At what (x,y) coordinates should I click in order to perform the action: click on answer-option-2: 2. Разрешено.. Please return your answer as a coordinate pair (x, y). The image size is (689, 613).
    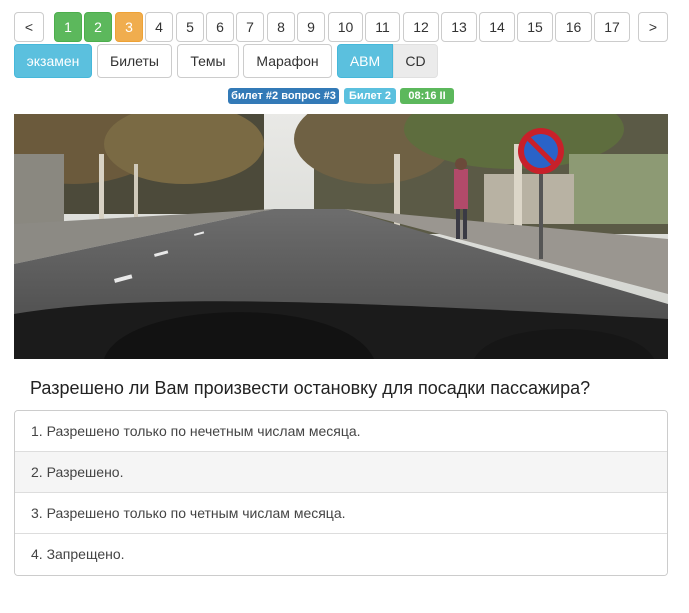
    Looking at the image, I should click on (341, 472).